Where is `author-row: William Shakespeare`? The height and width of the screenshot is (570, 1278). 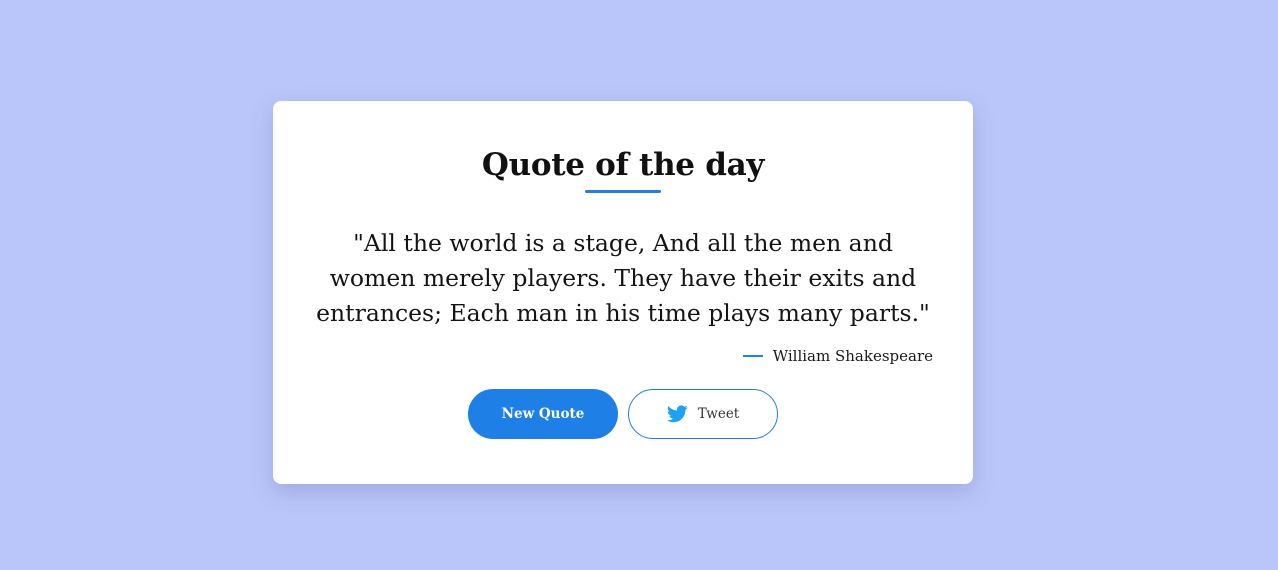 author-row: William Shakespeare is located at coordinates (837, 356).